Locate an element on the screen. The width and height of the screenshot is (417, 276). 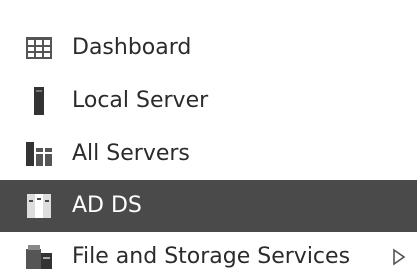
nav-item-label: File and Storage Services is located at coordinates (211, 256).